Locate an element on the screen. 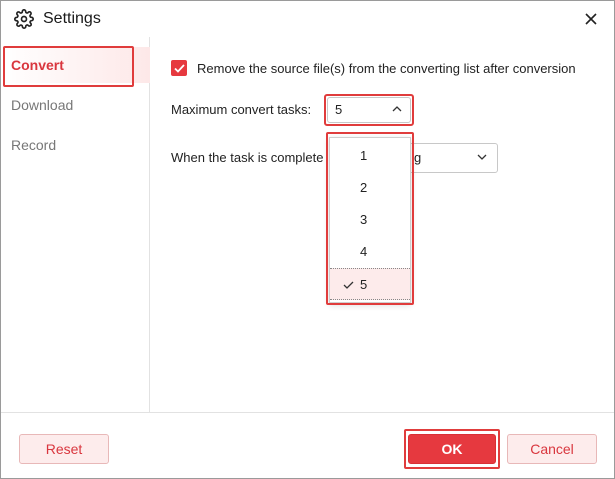  dropdown-option-2: 2 is located at coordinates (370, 188).